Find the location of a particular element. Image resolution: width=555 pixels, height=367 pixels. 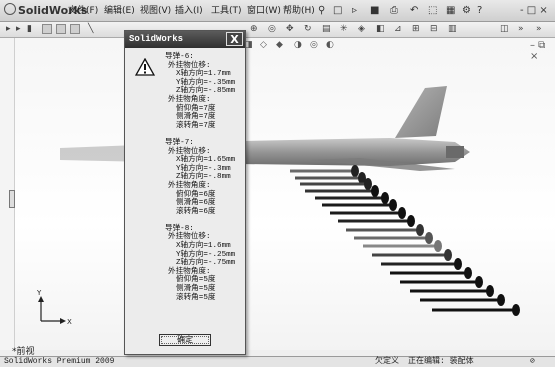

menu-view: 视图(V) is located at coordinates (155, 11).